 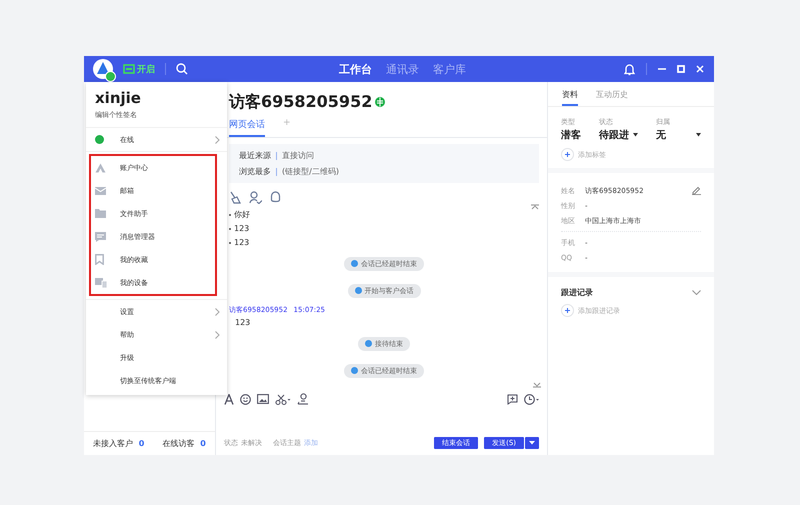 What do you see at coordinates (99, 259) in the screenshot?
I see `bookmark-icon` at bounding box center [99, 259].